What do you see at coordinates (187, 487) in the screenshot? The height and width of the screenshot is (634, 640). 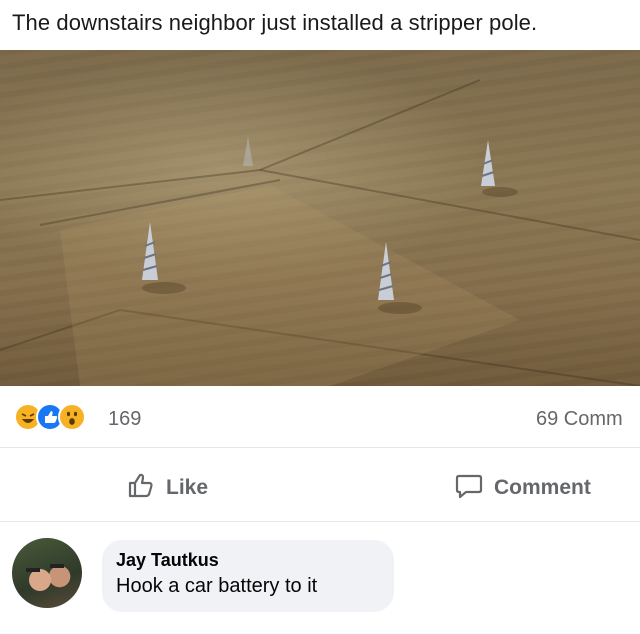 I see `like-label: Like` at bounding box center [187, 487].